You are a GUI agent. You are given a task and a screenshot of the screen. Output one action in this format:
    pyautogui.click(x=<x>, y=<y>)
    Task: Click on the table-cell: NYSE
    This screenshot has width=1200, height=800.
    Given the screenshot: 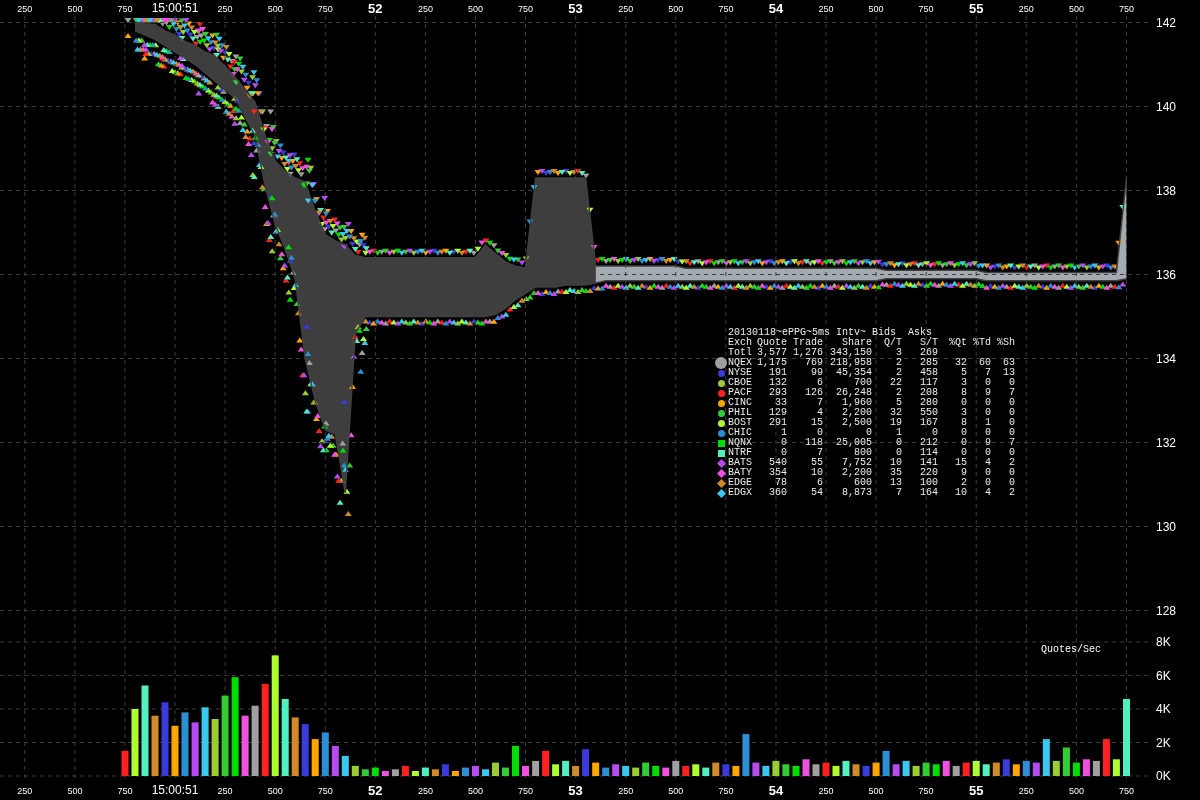 What is the action you would take?
    pyautogui.click(x=740, y=373)
    